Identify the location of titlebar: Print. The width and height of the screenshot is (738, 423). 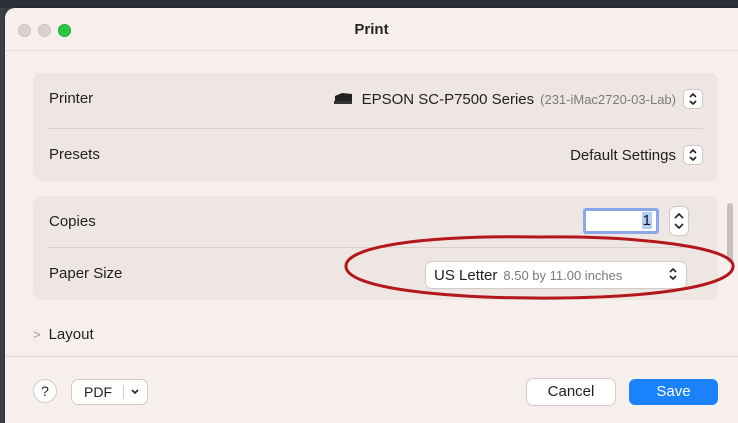
(371, 29).